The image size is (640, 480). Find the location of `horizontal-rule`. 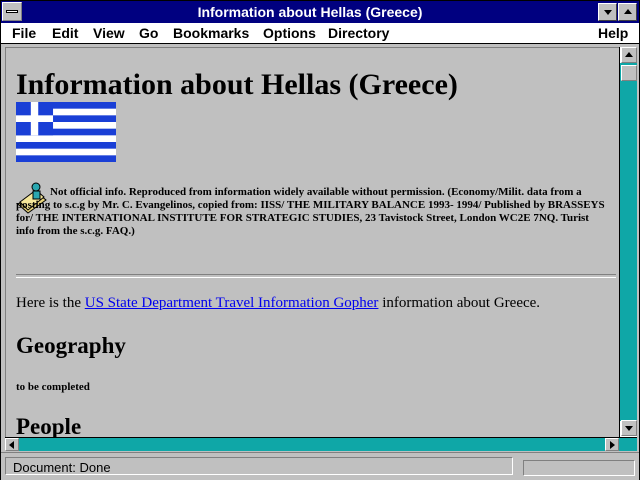

horizontal-rule is located at coordinates (316, 276).